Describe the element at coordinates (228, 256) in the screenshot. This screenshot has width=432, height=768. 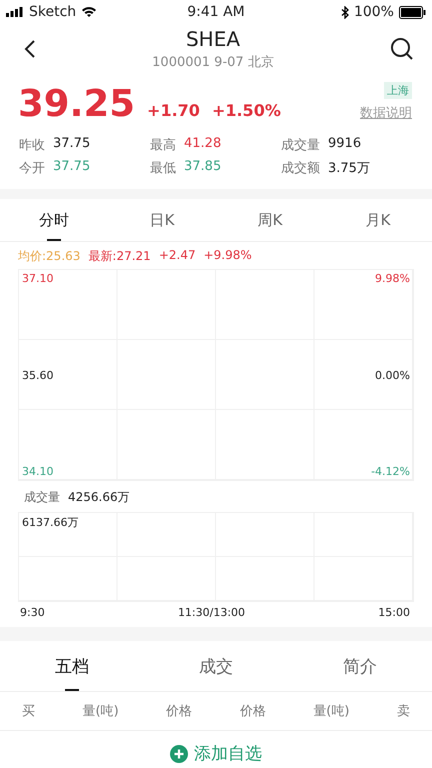
I see `latest-change-percent: +9.98%` at that location.